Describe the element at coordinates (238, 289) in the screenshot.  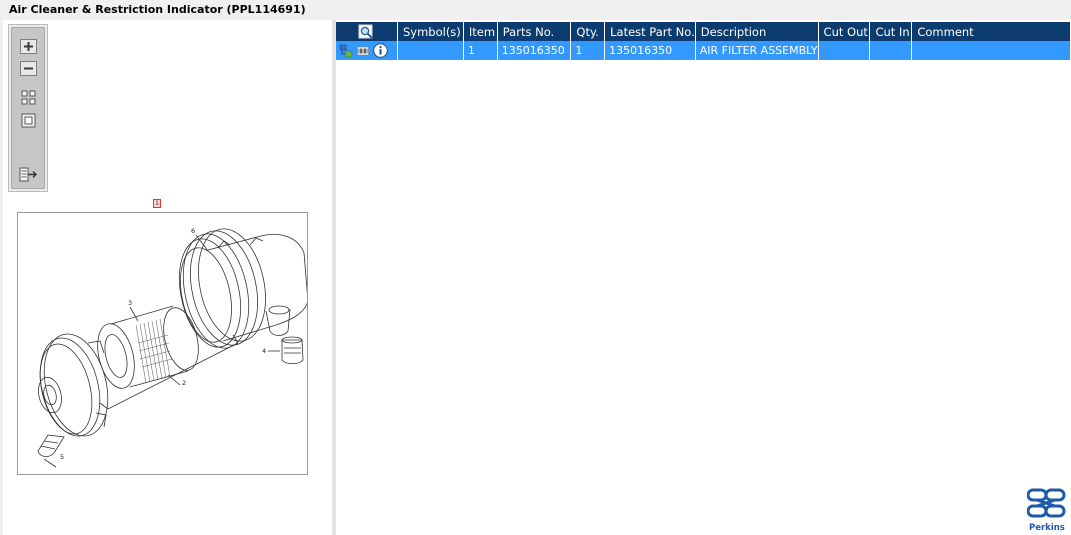
I see `air-cleaner-housing` at that location.